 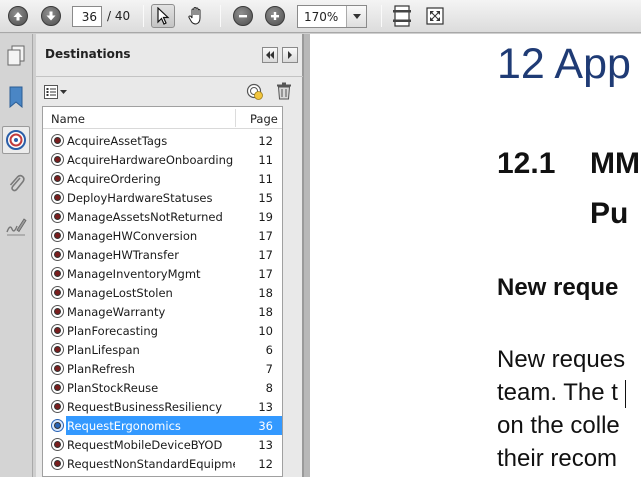 I want to click on chevron-down-icon, so click(x=356, y=16).